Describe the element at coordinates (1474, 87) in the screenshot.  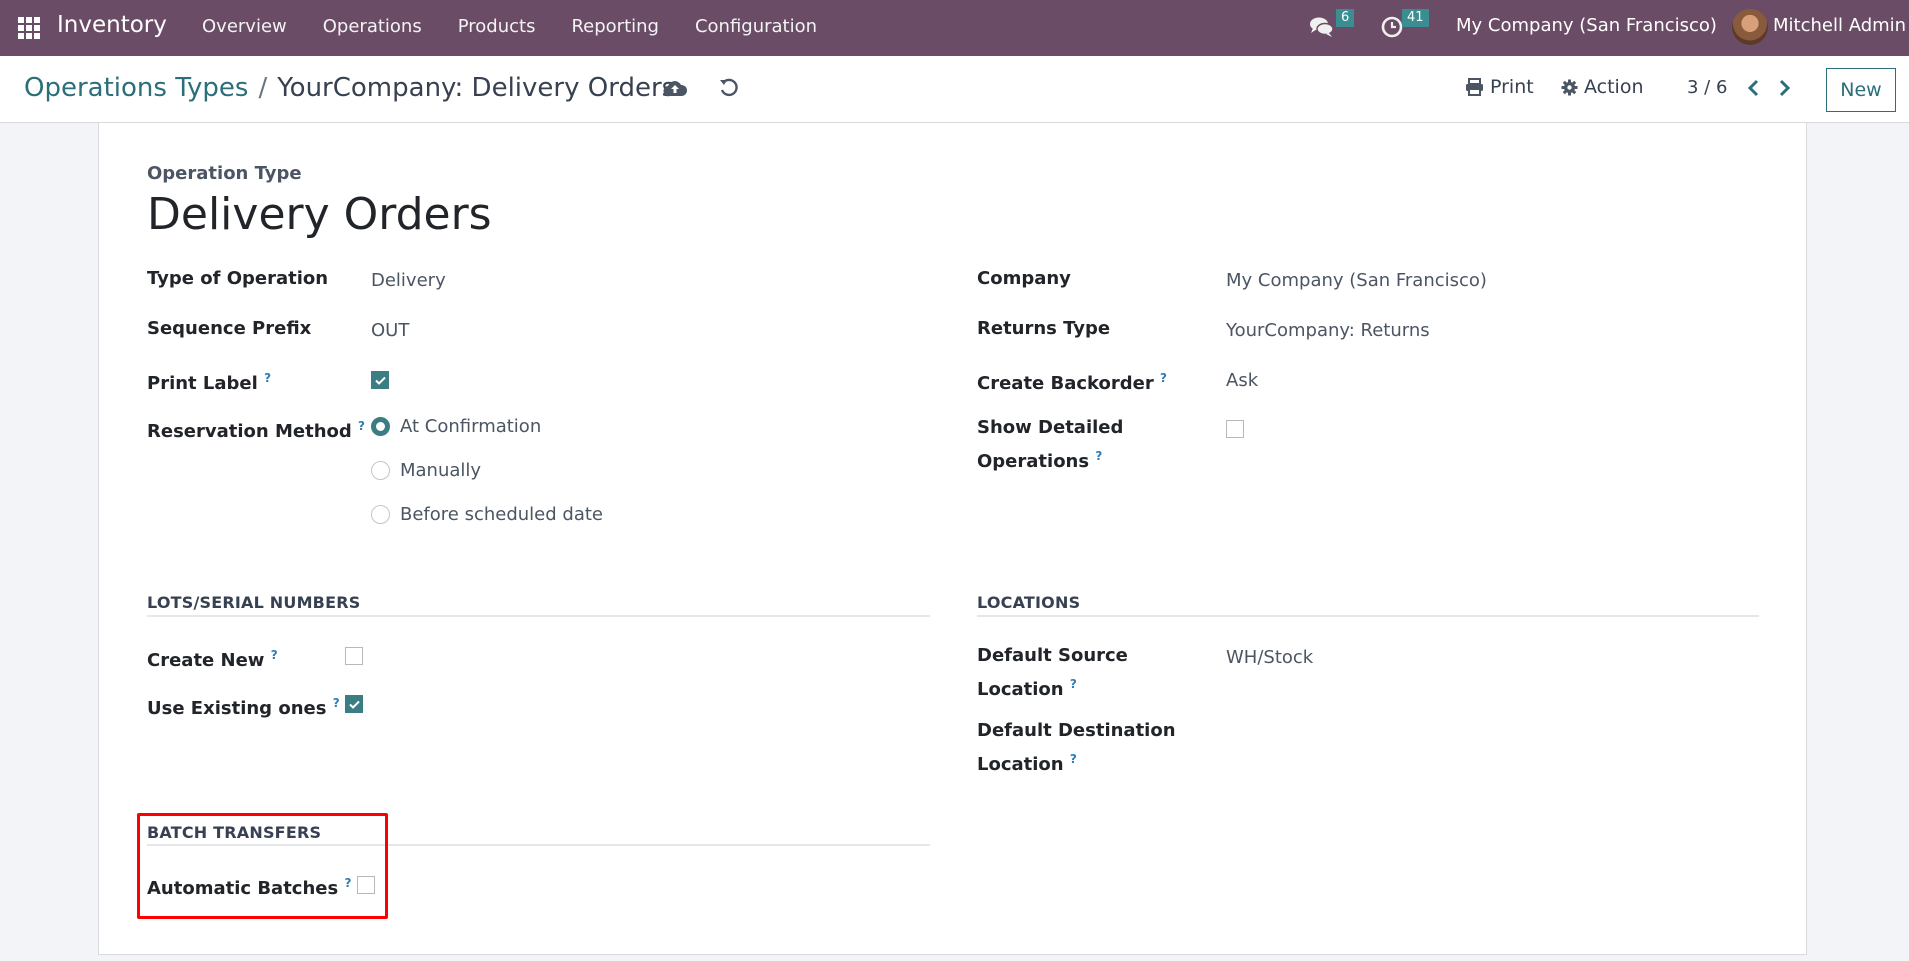
I see `print-icon` at that location.